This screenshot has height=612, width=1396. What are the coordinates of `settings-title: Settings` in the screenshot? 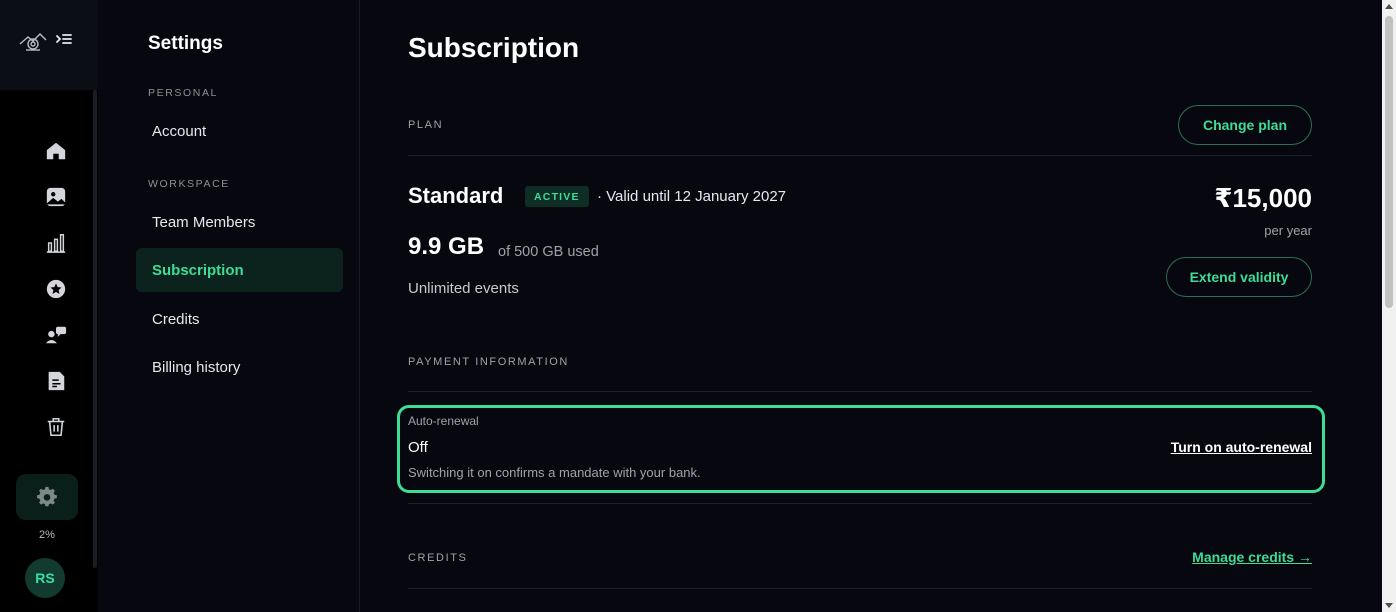 It's located at (185, 43).